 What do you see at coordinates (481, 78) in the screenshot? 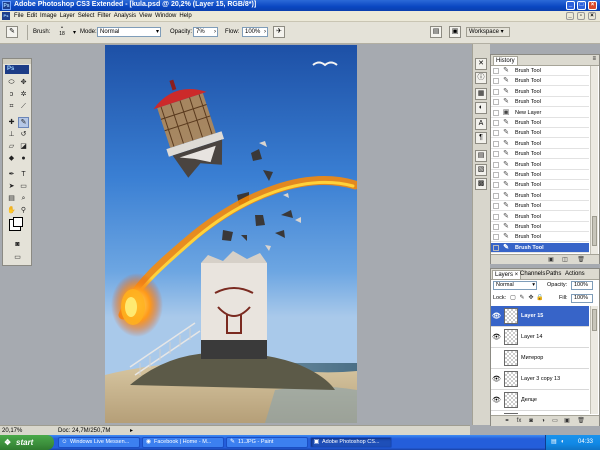
I see `info-icon: ⓘ` at bounding box center [481, 78].